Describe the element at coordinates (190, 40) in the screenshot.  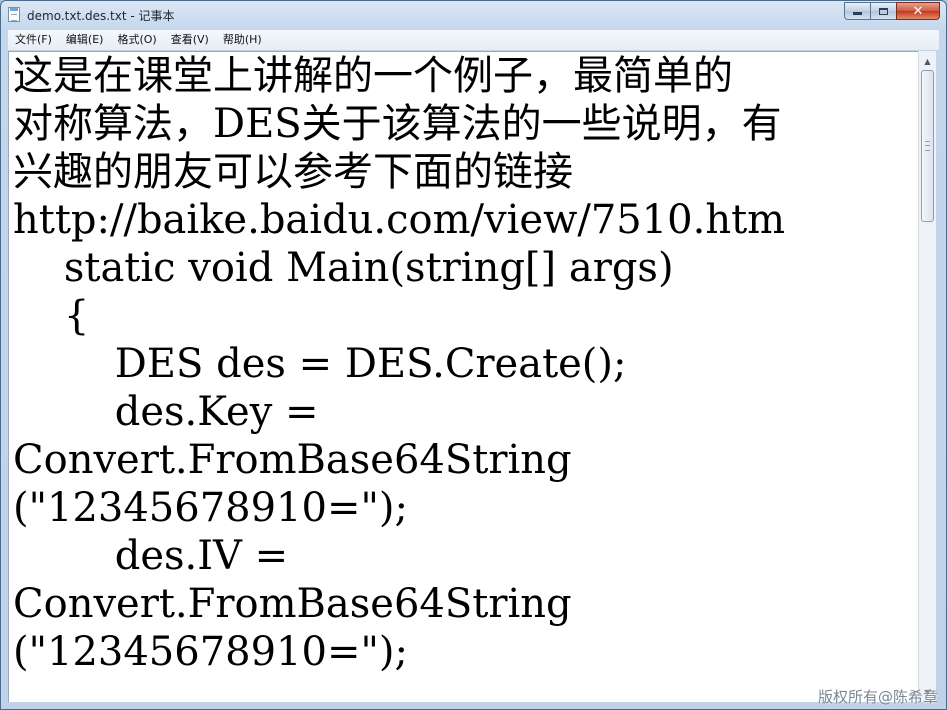
I see `menu-view: 查看(V)` at that location.